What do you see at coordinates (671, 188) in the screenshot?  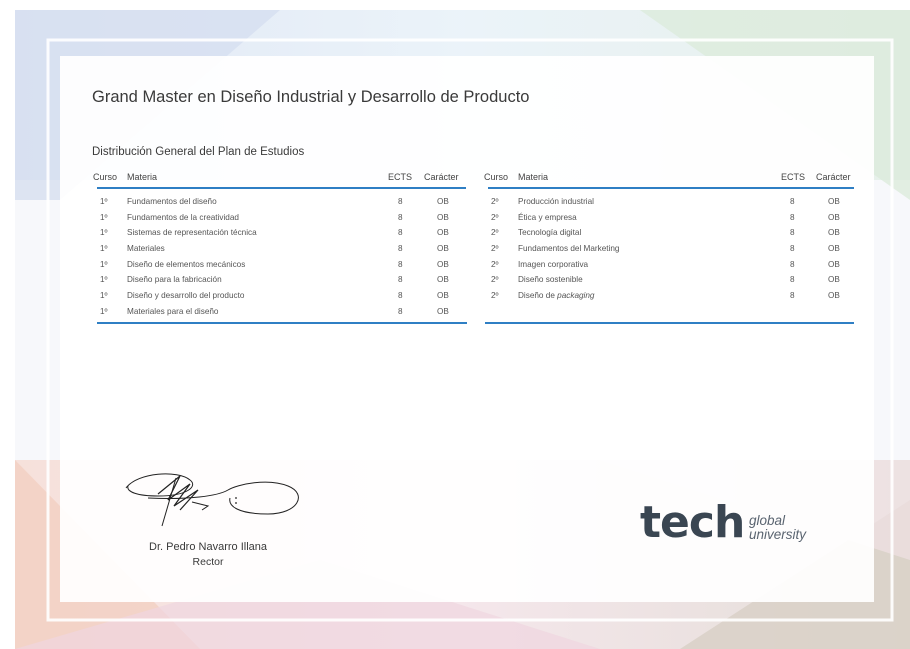 I see `header-divider` at bounding box center [671, 188].